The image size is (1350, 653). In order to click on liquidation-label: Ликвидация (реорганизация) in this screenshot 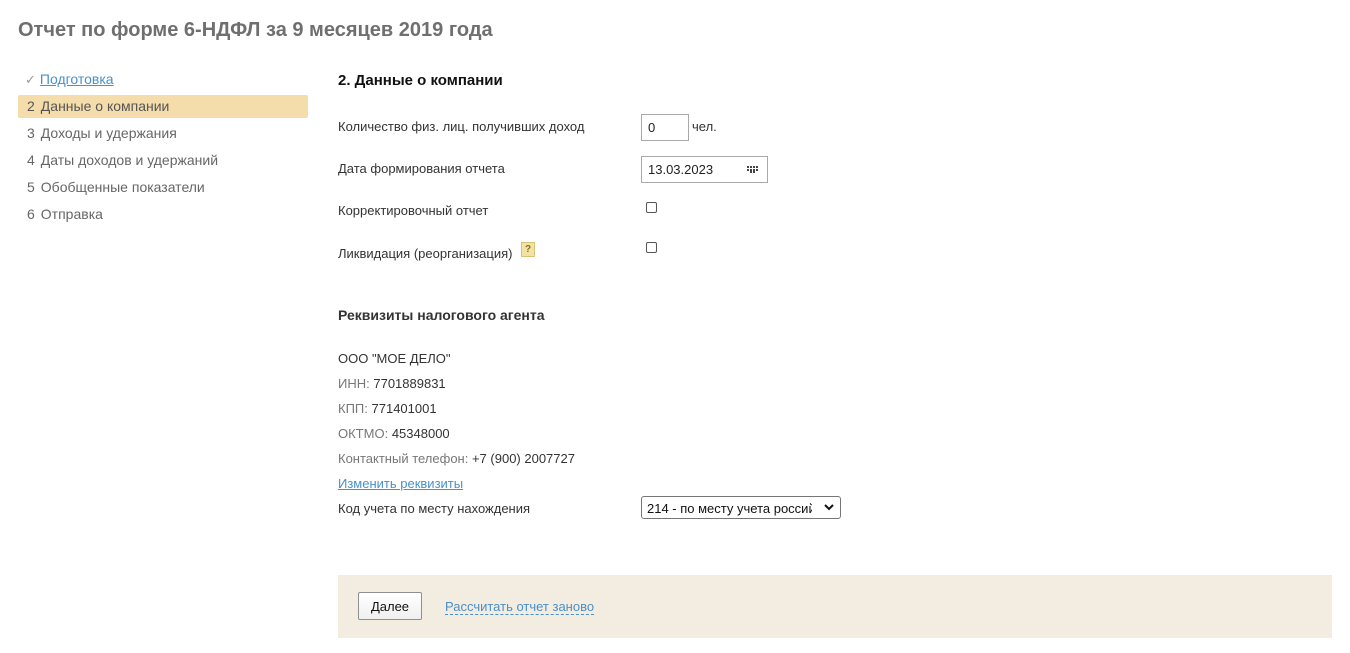, I will do `click(425, 253)`.